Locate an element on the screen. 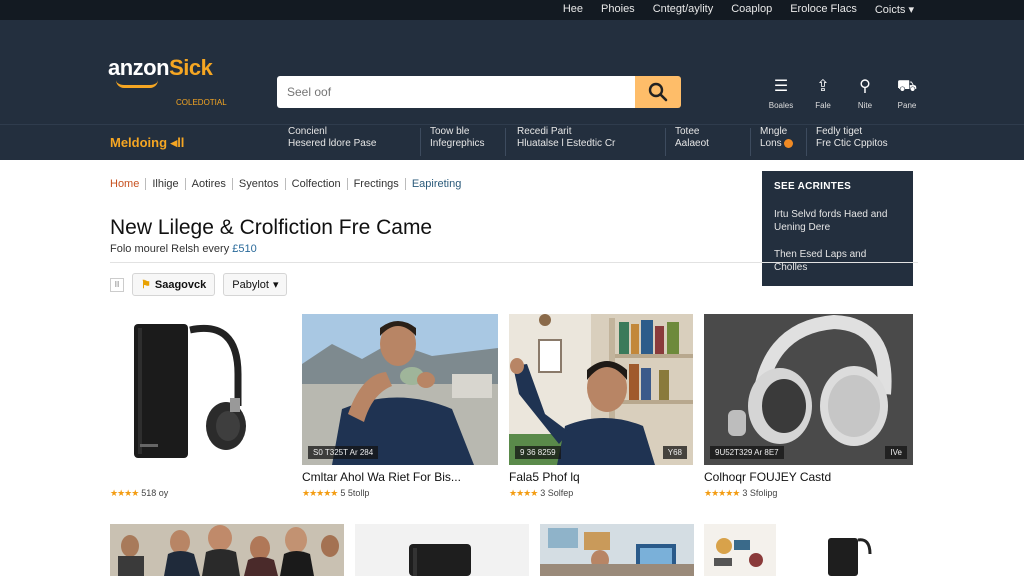 The image size is (1024, 576). product-image: 9 36 8259 Y68 is located at coordinates (601, 389).